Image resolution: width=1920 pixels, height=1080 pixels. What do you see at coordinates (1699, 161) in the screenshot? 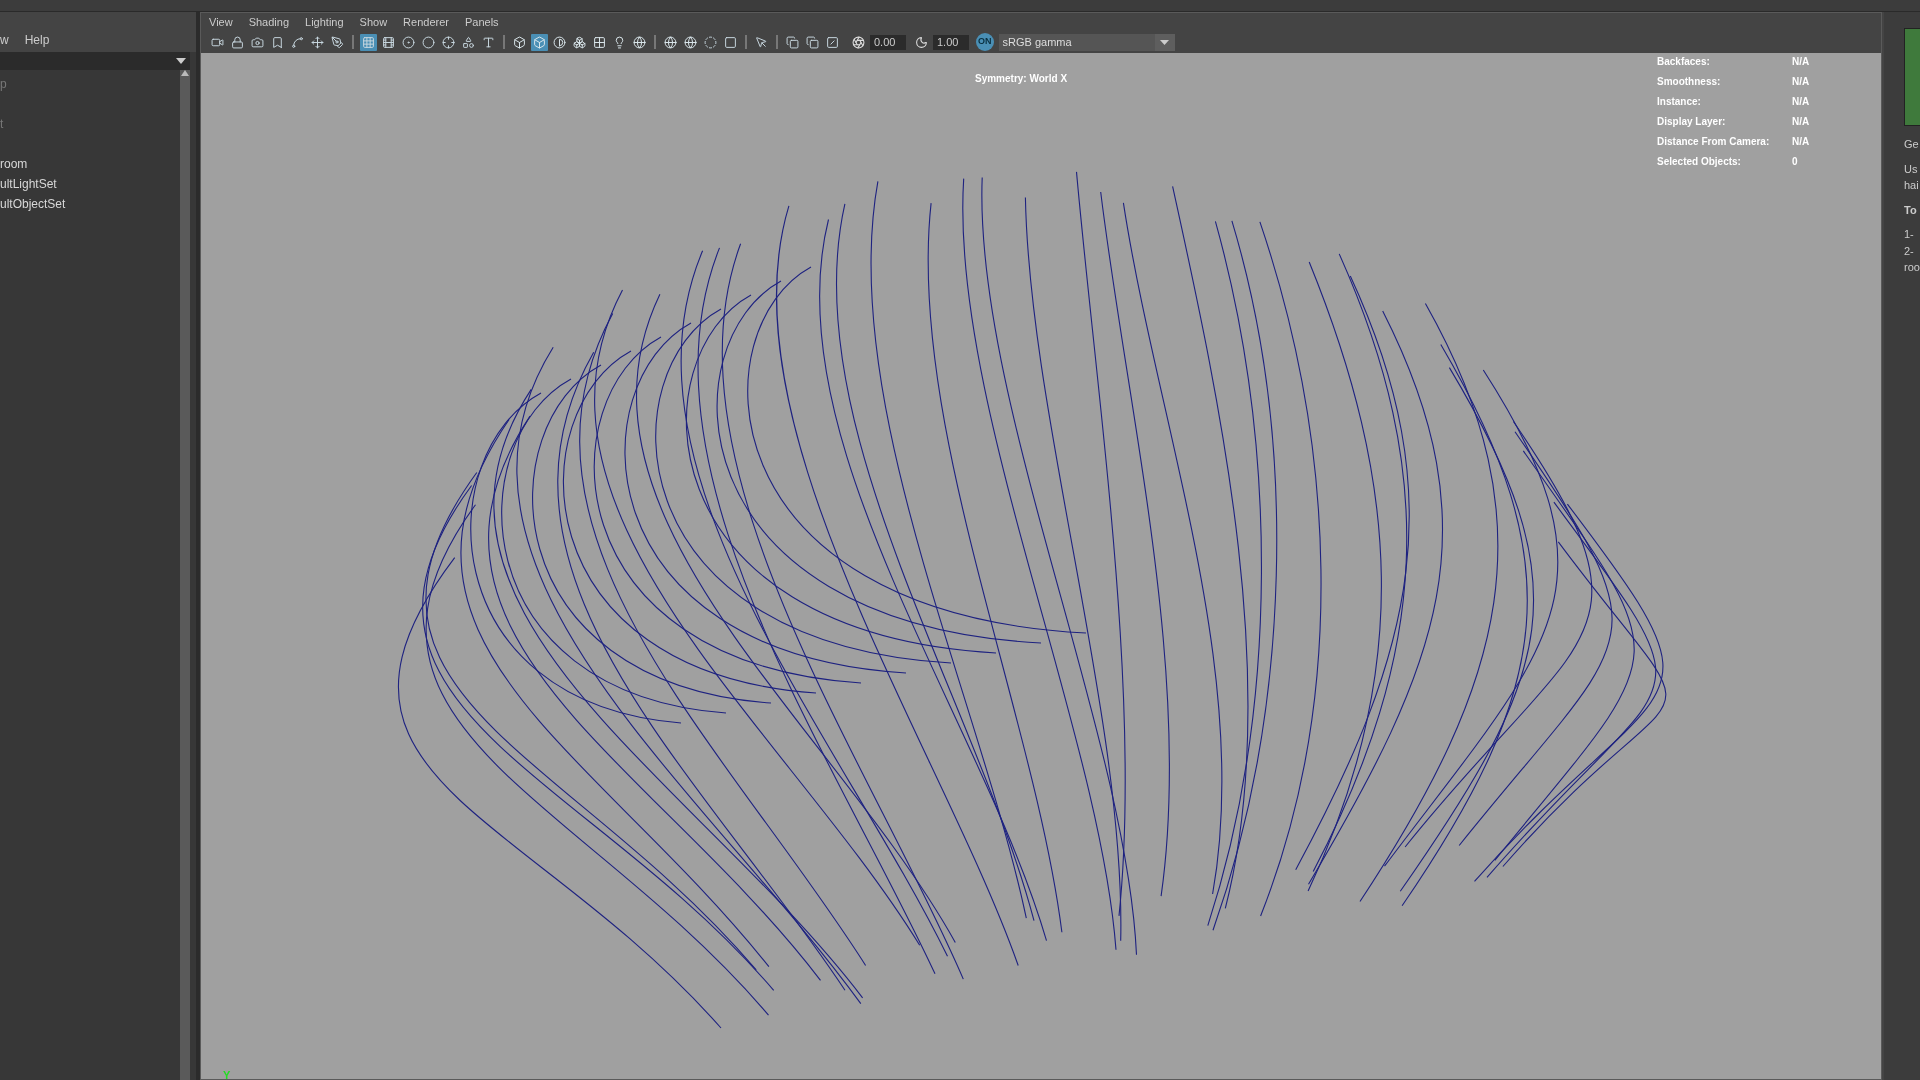
I see `hud-label: Selected Objects:` at bounding box center [1699, 161].